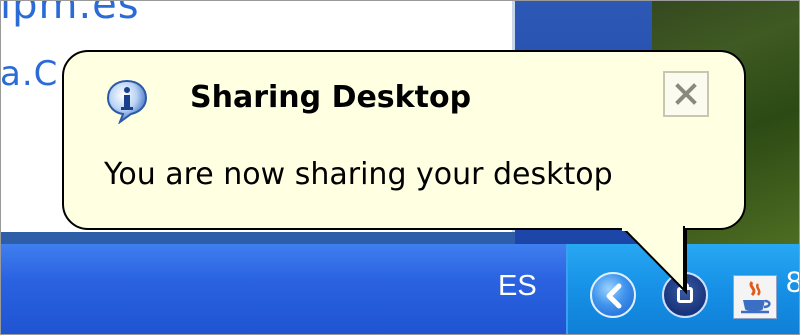  What do you see at coordinates (358, 174) in the screenshot?
I see `notification-message: You are now sharing your desktop` at bounding box center [358, 174].